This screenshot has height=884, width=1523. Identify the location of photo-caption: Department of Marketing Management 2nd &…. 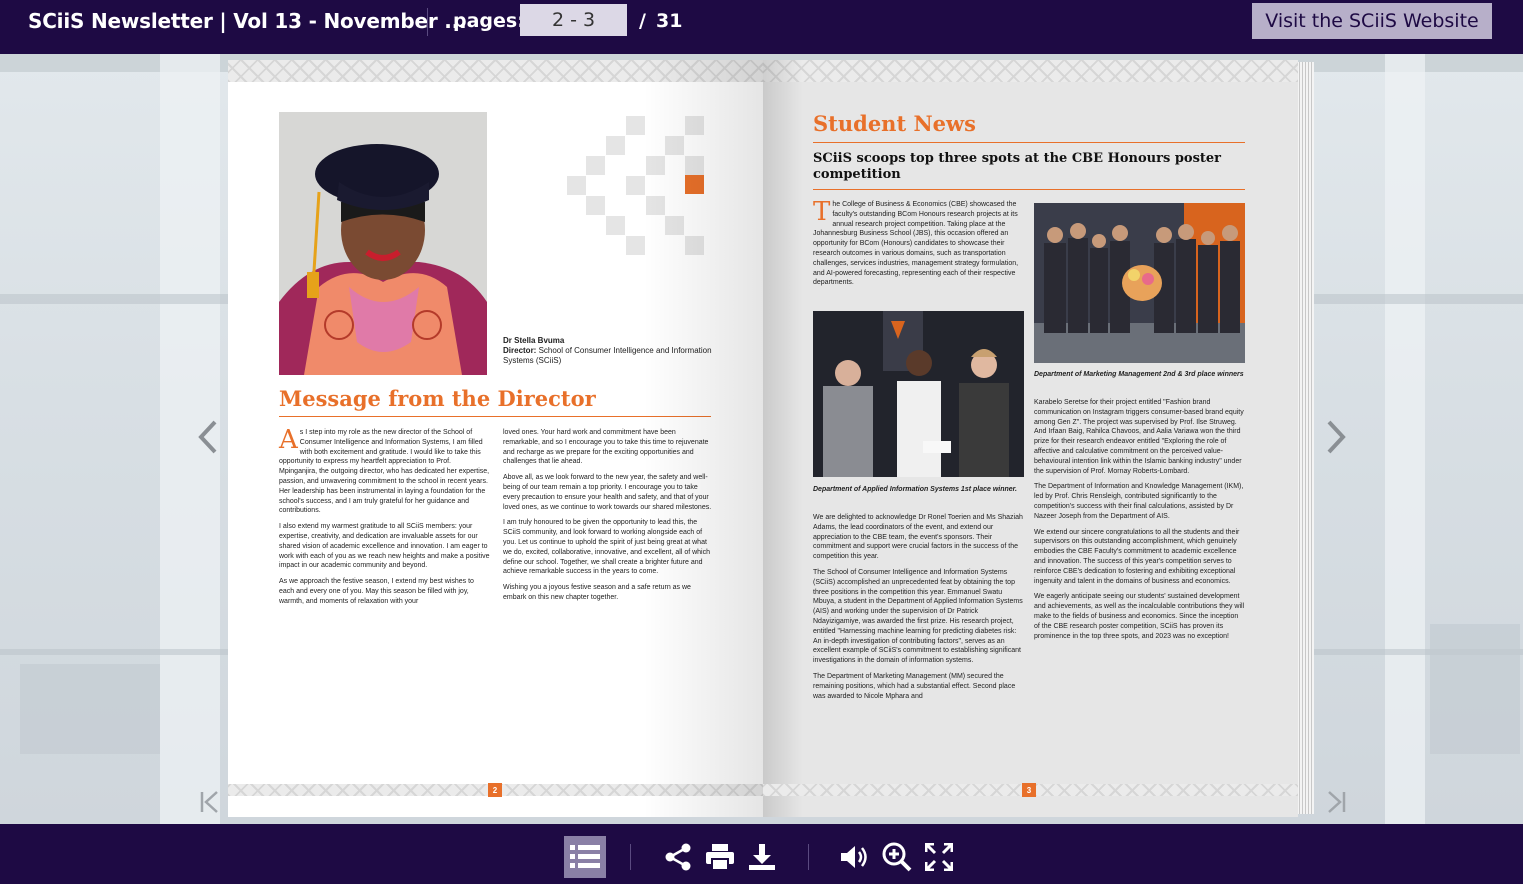
(1139, 374).